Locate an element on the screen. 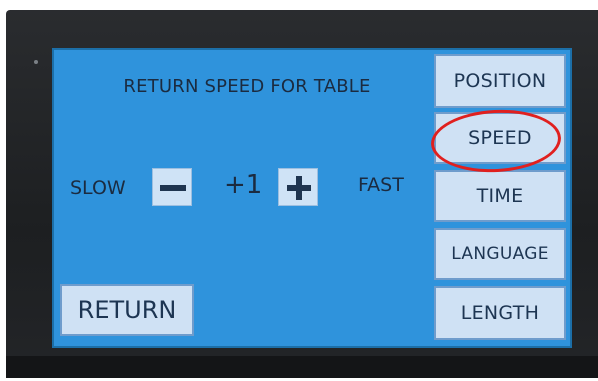  speed-control: SLOW +1 FAST is located at coordinates (242, 188).